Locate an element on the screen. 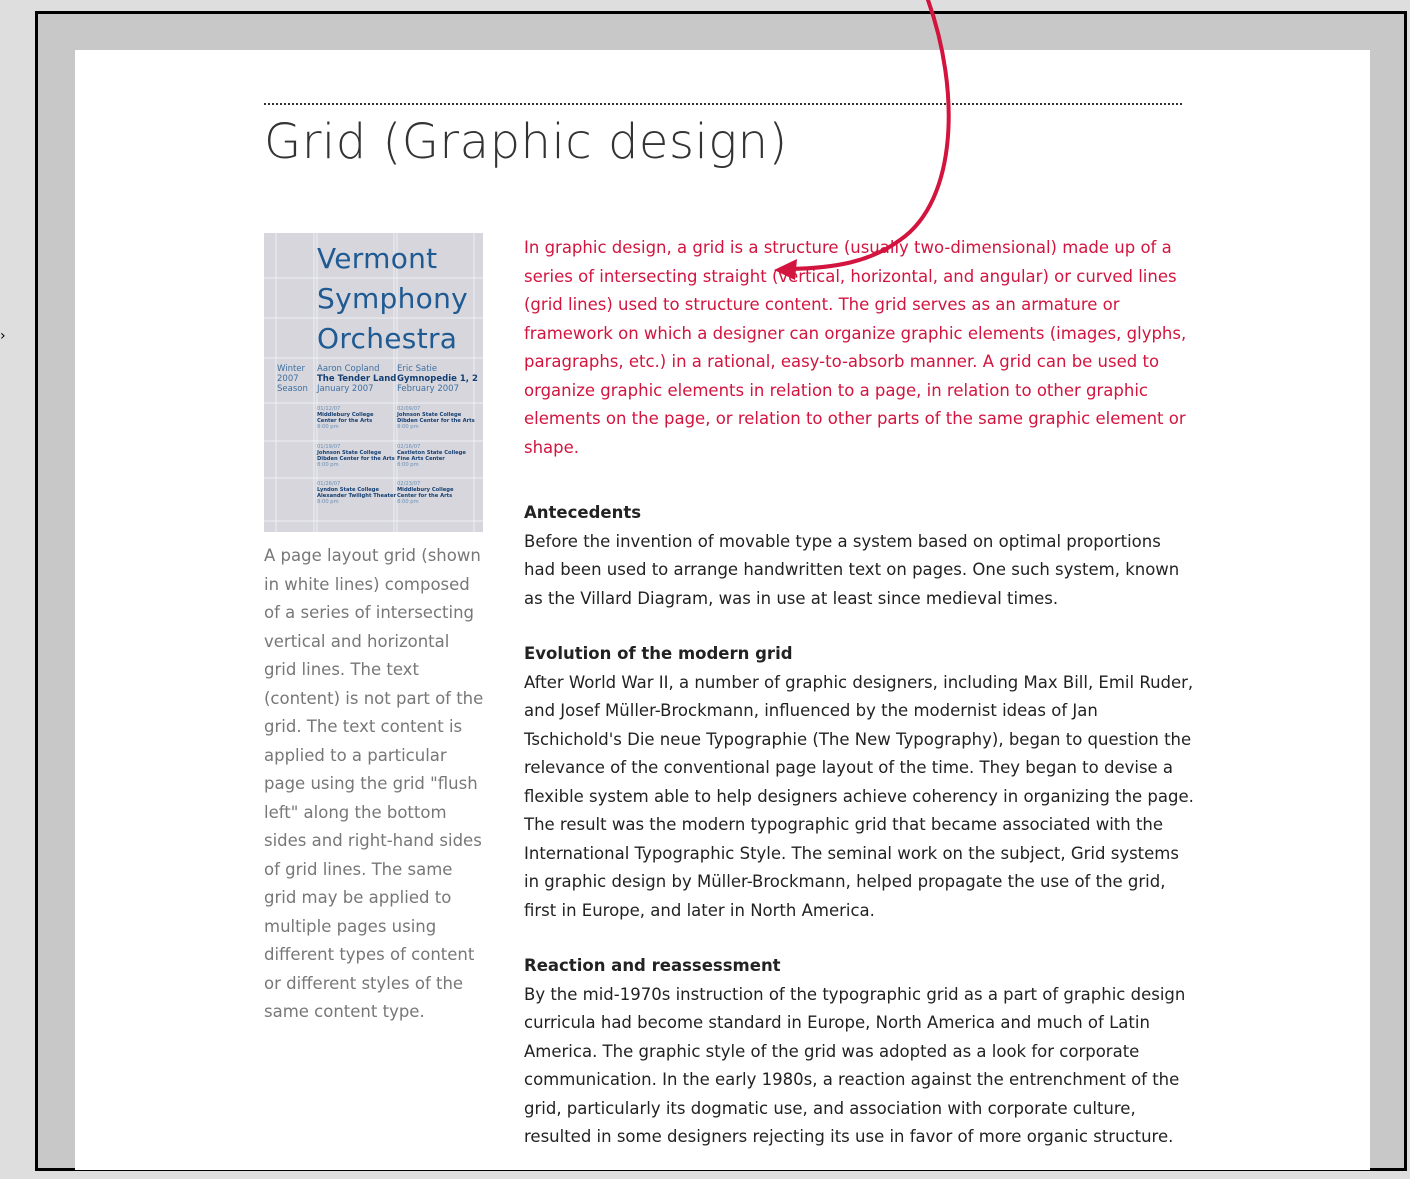 The height and width of the screenshot is (1179, 1410). work-title: The Tender Land is located at coordinates (357, 379).